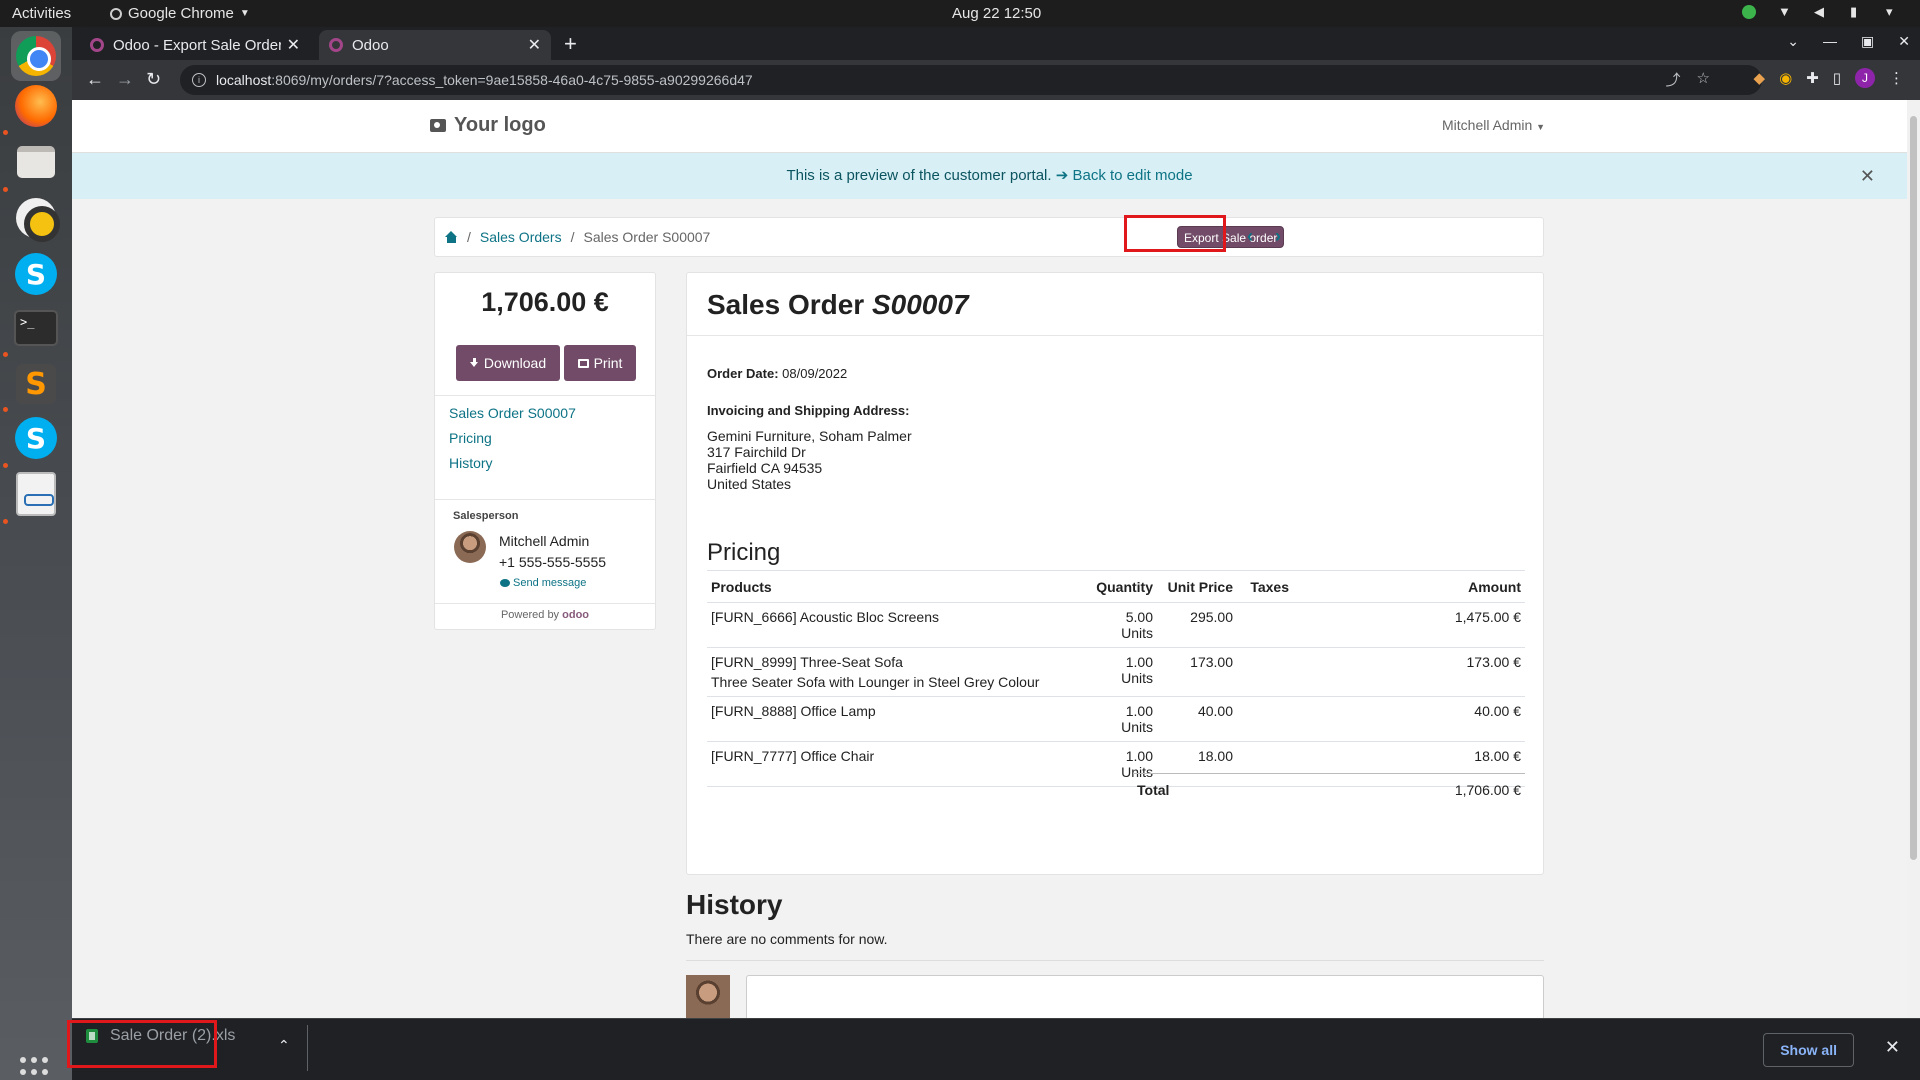 The height and width of the screenshot is (1080, 1920). What do you see at coordinates (1848, 41) in the screenshot?
I see `window-controls: ⌄ — ▣ ✕` at bounding box center [1848, 41].